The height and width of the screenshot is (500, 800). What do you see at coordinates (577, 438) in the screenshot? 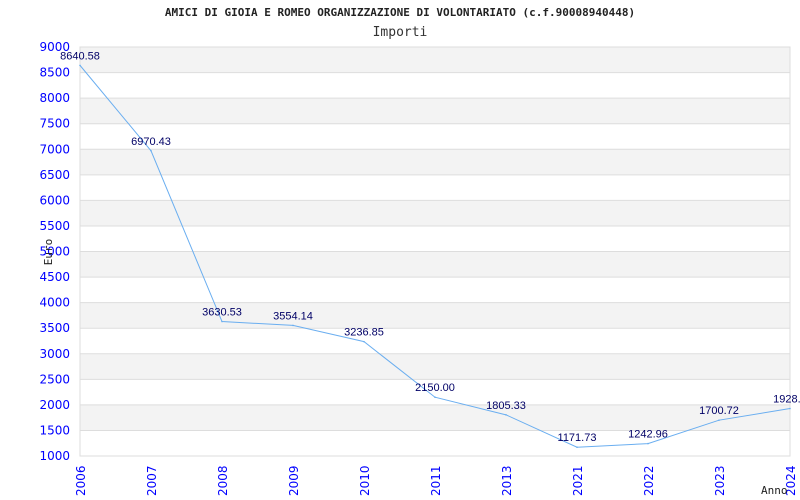
I see `data-label: 1171.73` at bounding box center [577, 438].